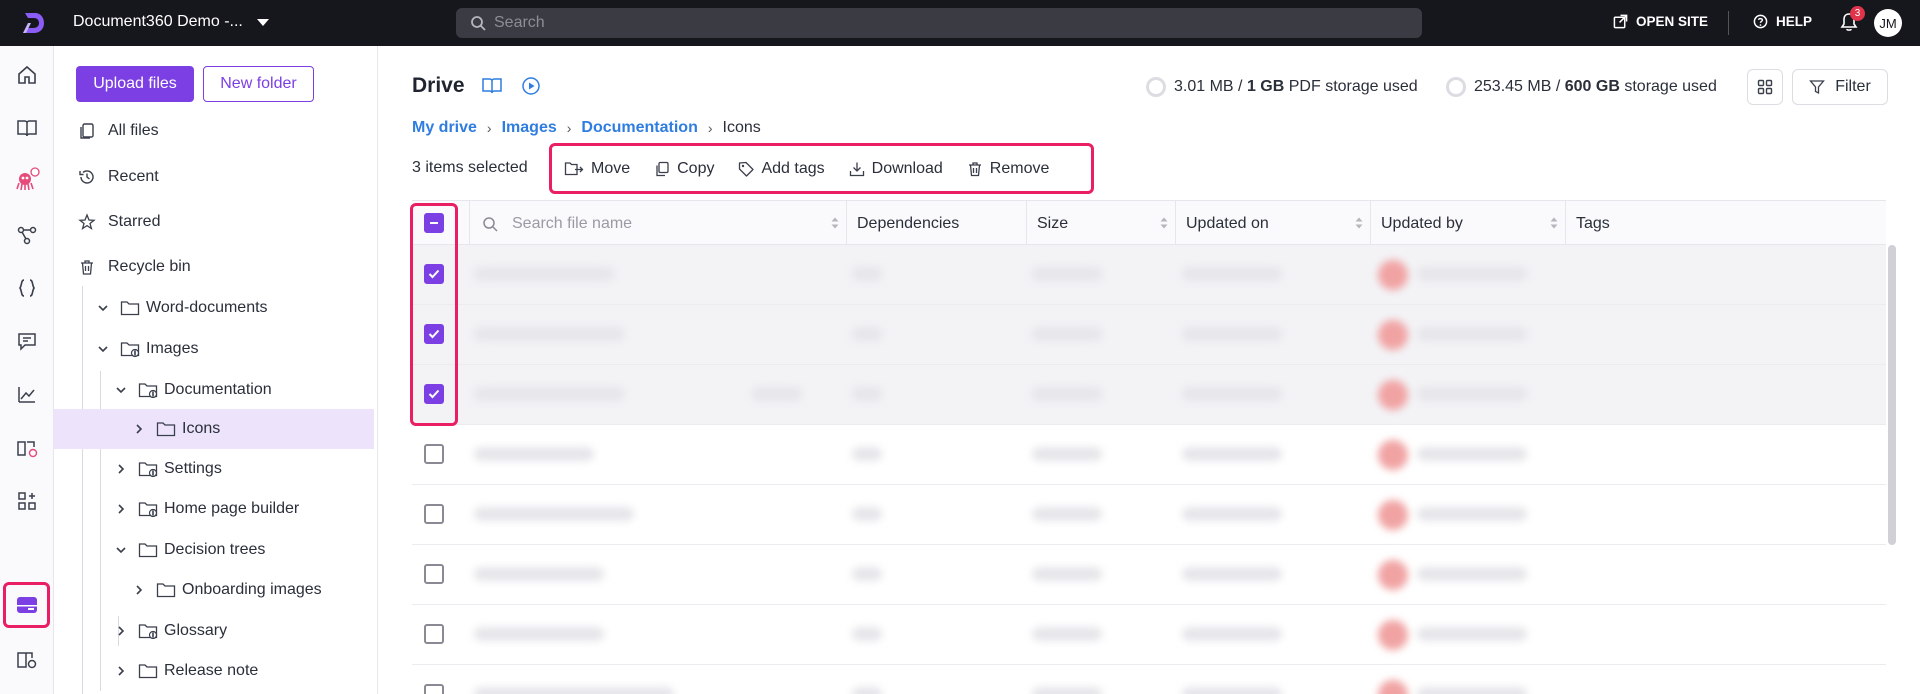 The height and width of the screenshot is (694, 1920). I want to click on move-button: Move, so click(597, 169).